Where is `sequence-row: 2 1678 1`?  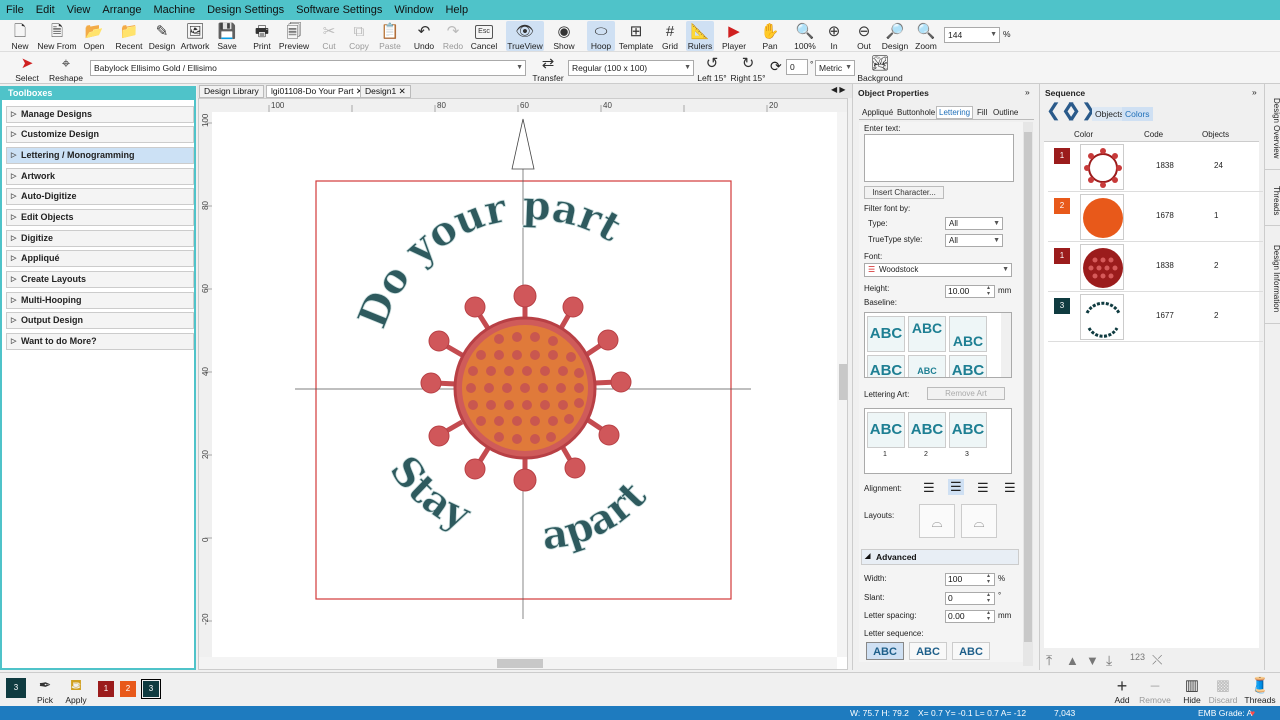
sequence-row: 2 1678 1 is located at coordinates (1155, 217).